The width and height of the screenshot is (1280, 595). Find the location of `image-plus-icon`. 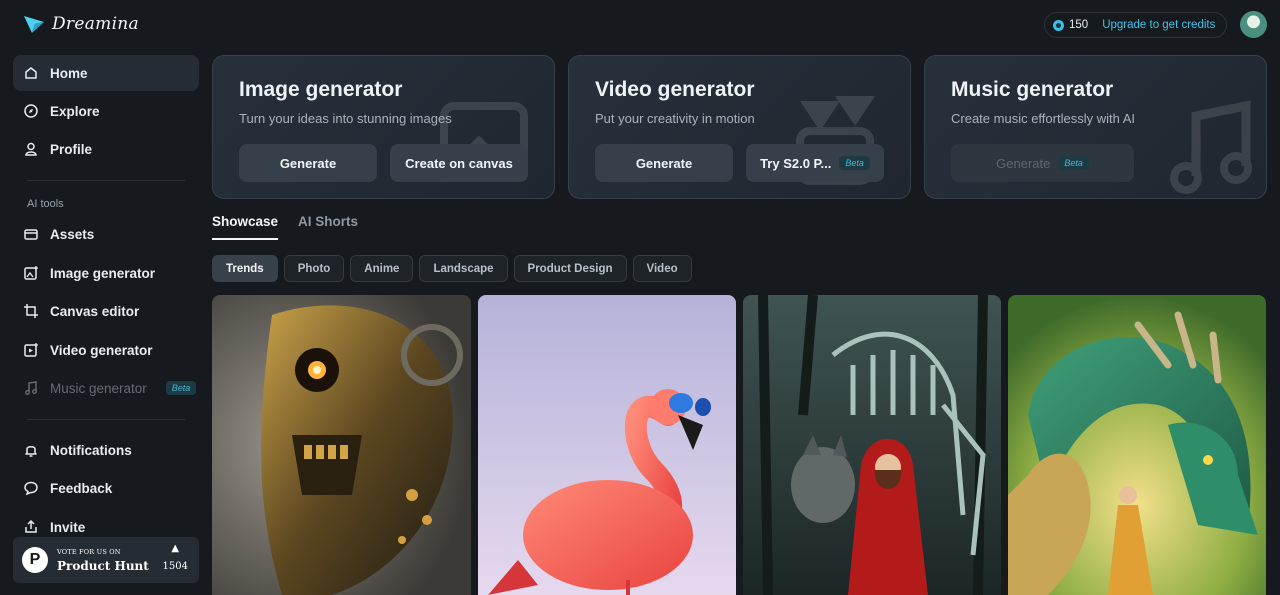

image-plus-icon is located at coordinates (31, 273).